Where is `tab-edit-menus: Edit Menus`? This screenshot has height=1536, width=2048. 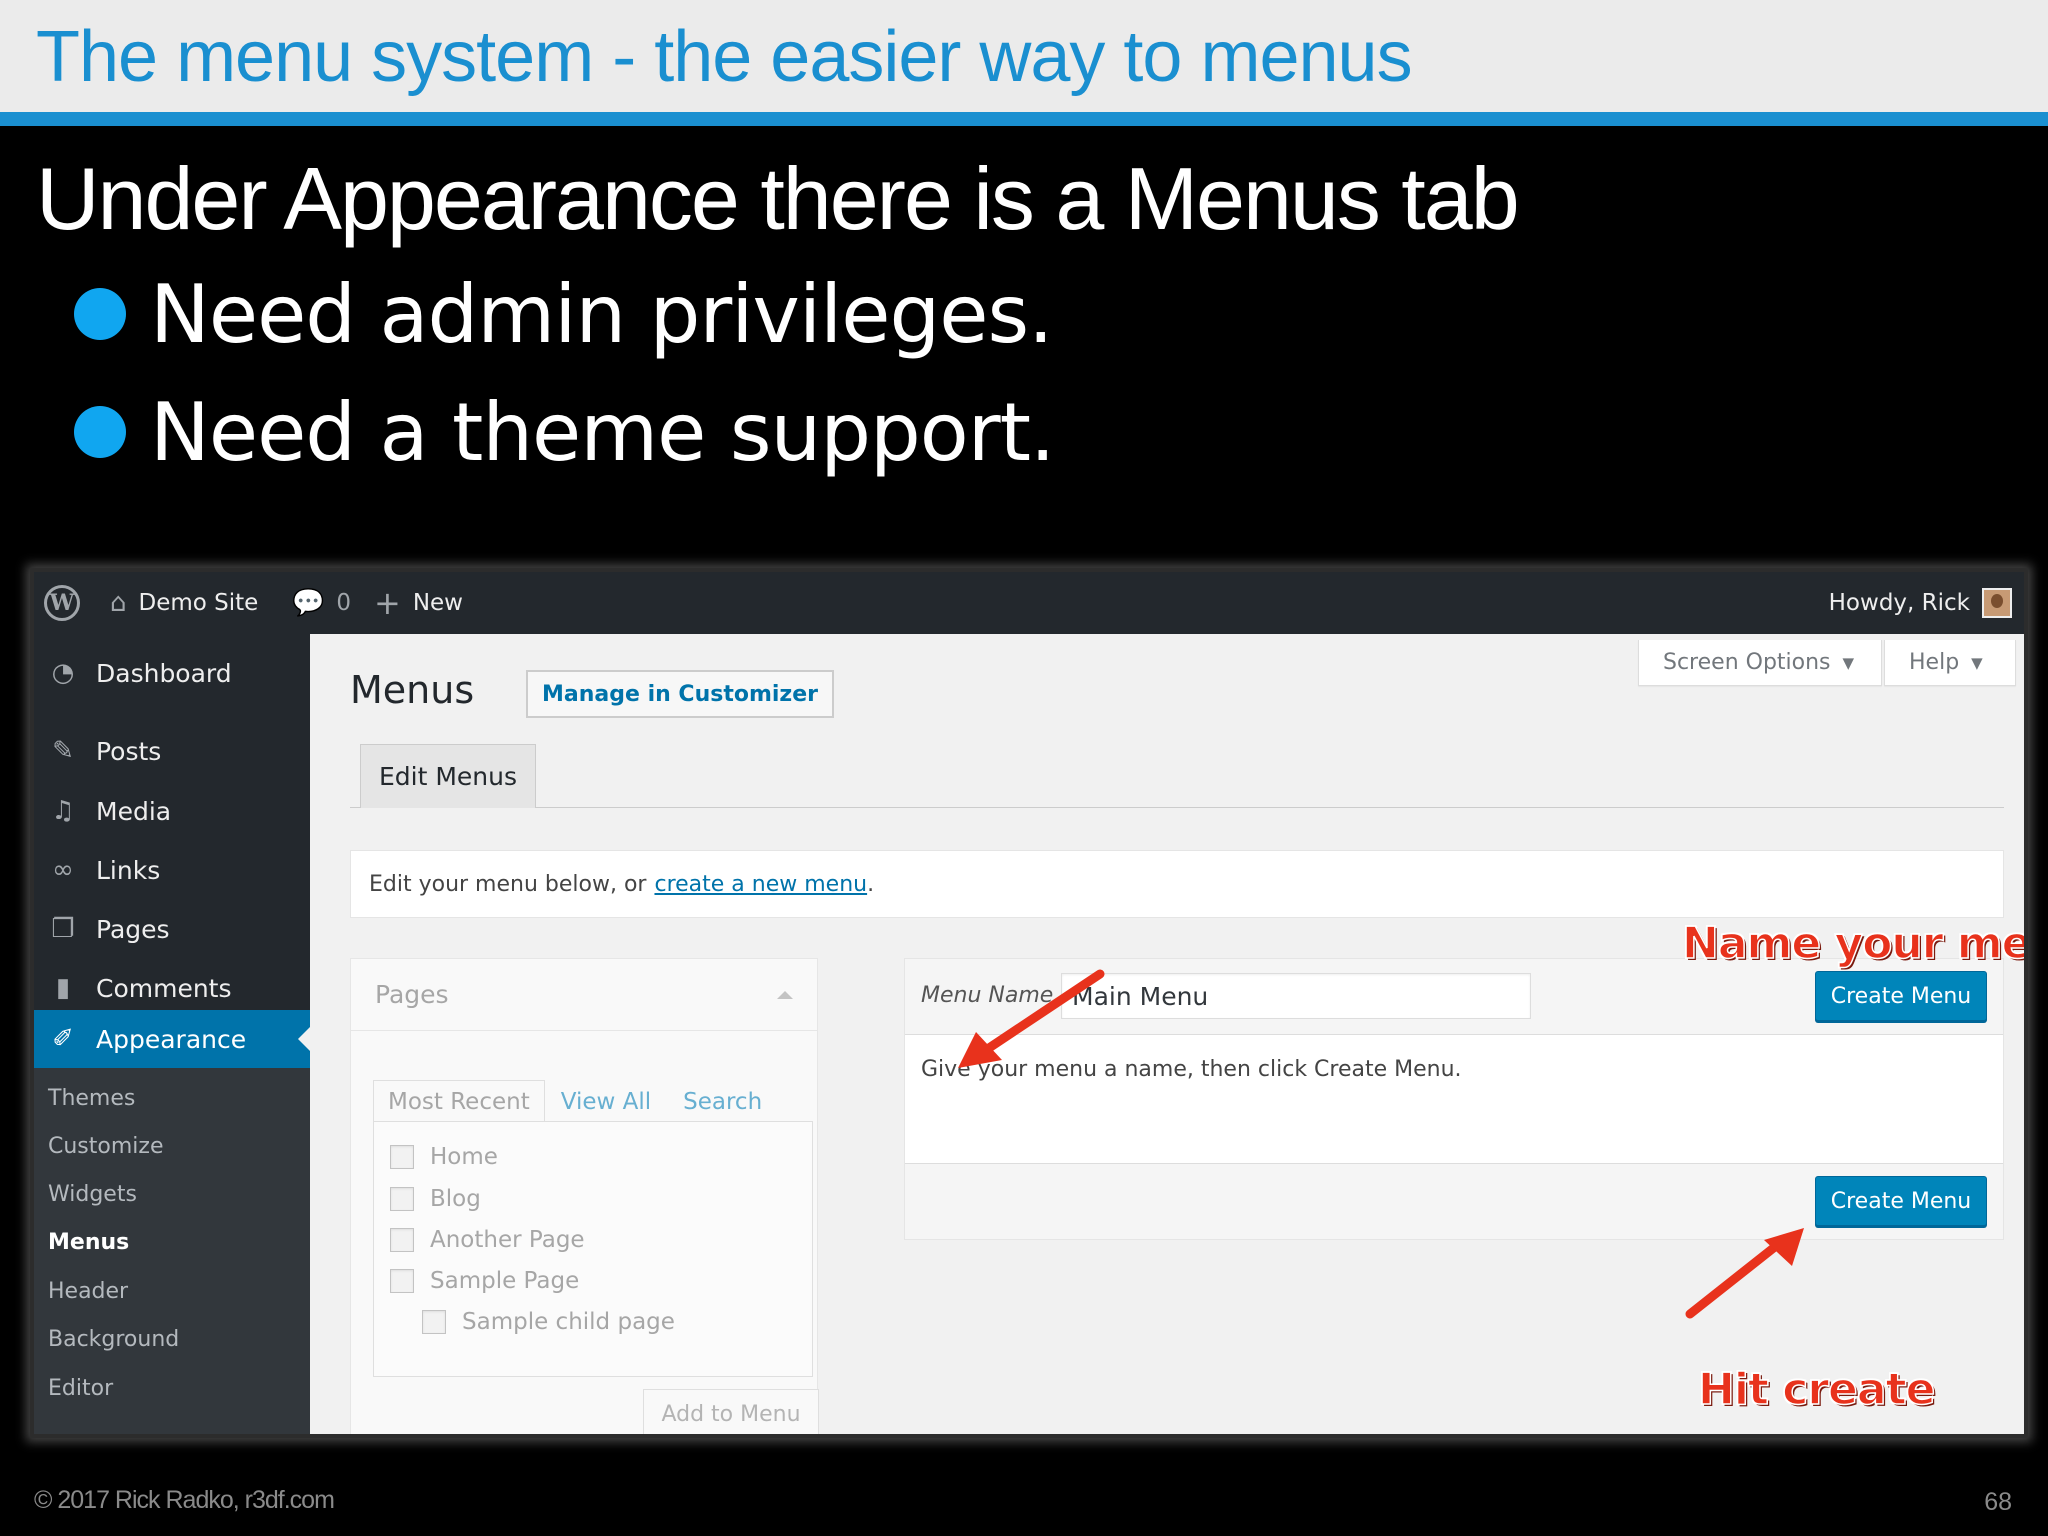
tab-edit-menus: Edit Menus is located at coordinates (448, 776).